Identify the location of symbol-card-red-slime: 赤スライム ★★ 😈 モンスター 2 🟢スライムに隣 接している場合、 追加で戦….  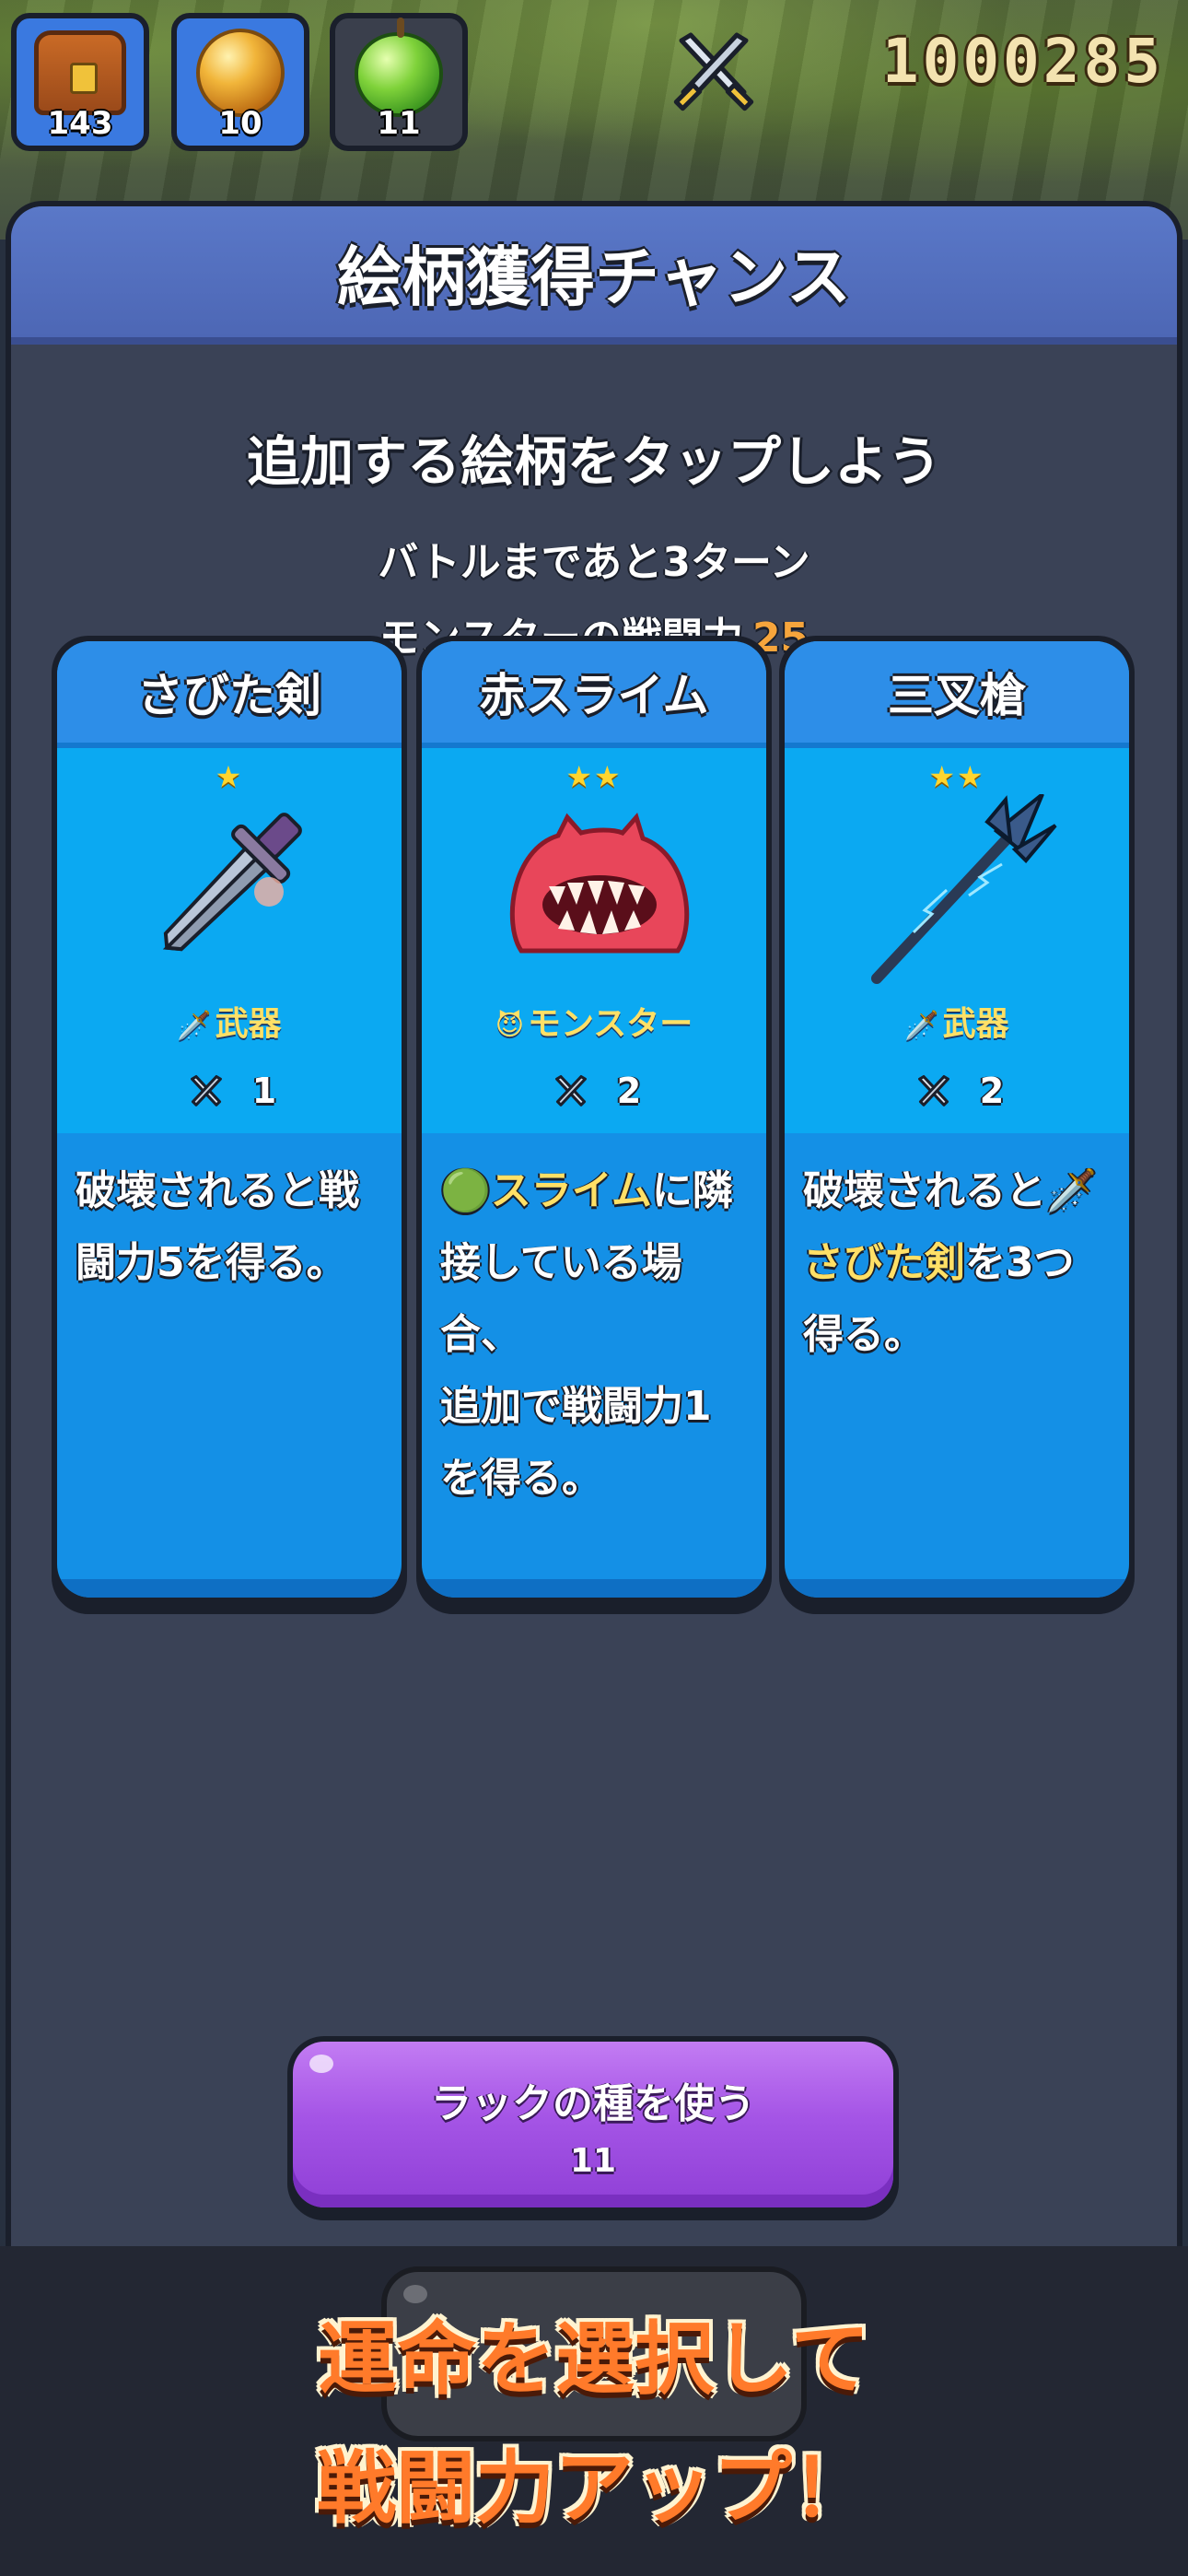
(594, 1125).